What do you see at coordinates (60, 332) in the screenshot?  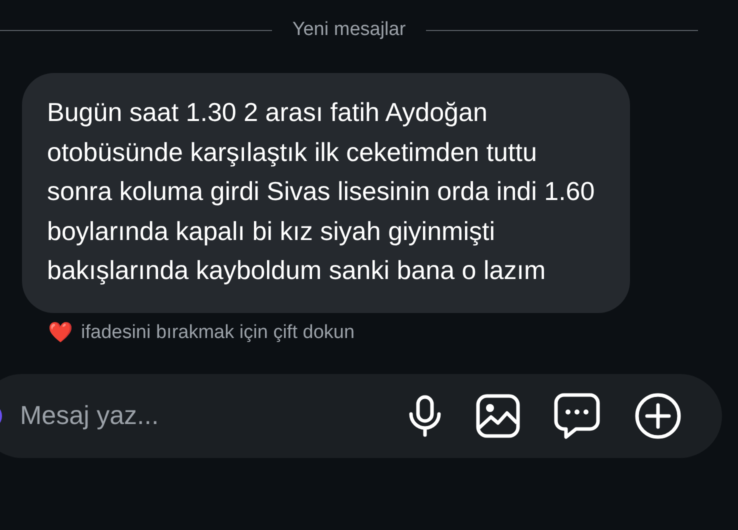 I see `heart-emoji: ❤` at bounding box center [60, 332].